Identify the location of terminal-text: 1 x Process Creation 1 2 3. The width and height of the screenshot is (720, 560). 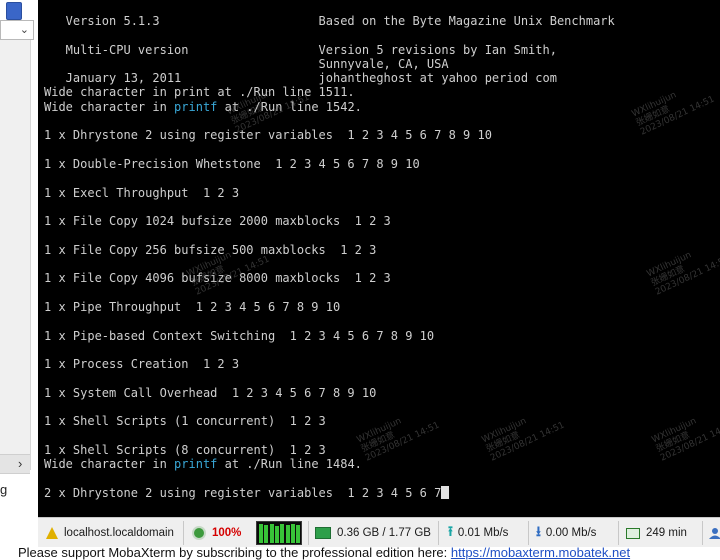
(142, 364).